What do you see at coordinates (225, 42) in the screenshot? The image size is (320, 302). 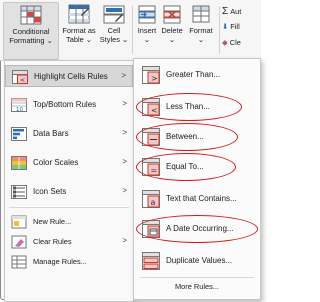 I see `clear-icon: ◆` at bounding box center [225, 42].